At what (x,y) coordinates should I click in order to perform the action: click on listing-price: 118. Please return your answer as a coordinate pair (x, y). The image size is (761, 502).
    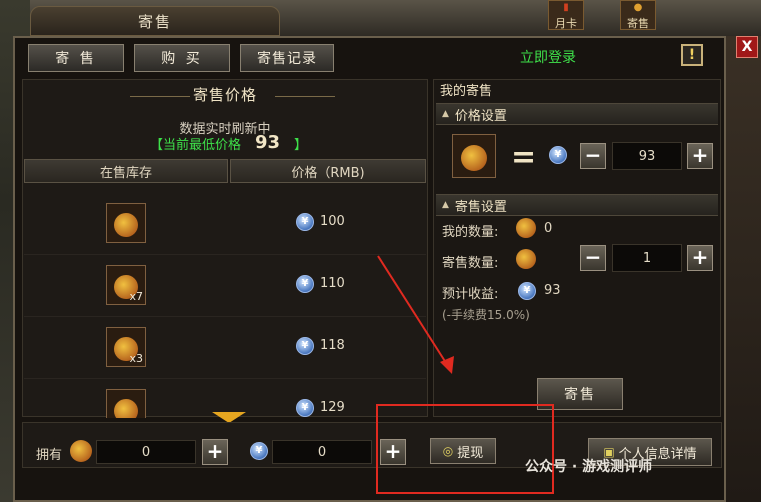
    Looking at the image, I should click on (332, 345).